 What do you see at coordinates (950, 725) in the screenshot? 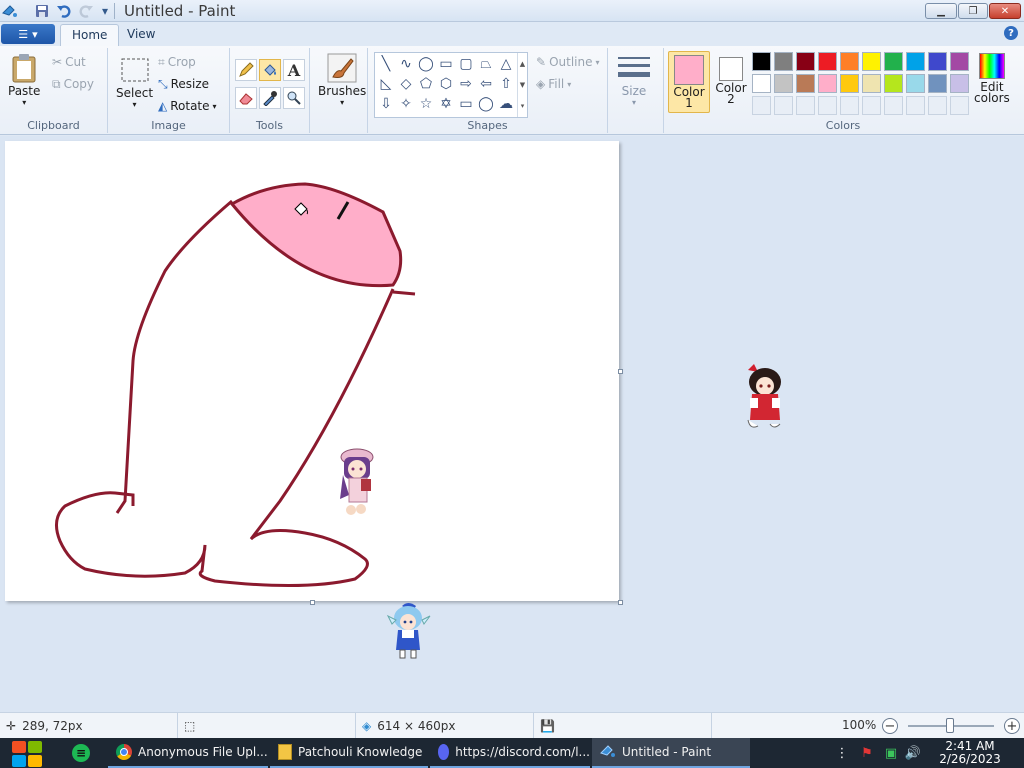
I see `zoom-slider-thumb` at bounding box center [950, 725].